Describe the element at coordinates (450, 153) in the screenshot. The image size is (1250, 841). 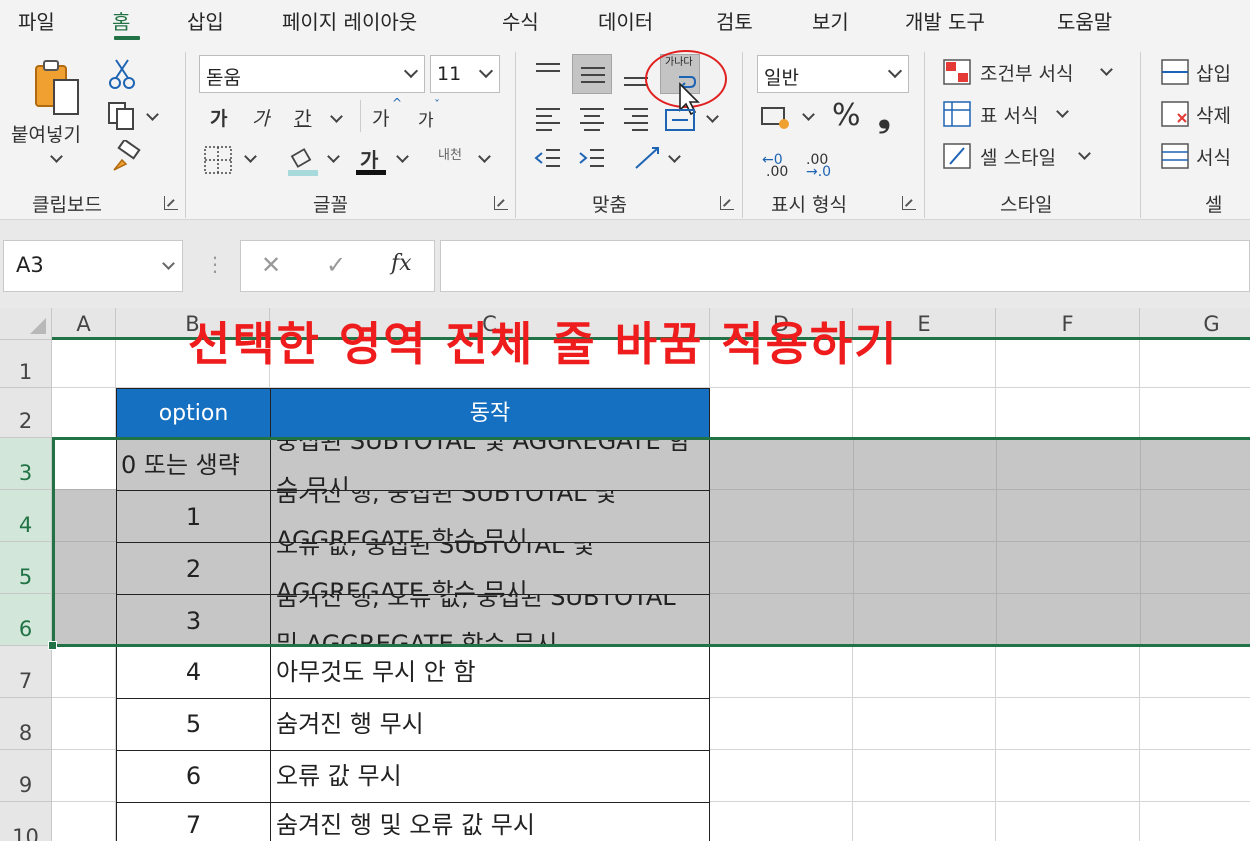
I see `phonetic-button: 내천` at that location.